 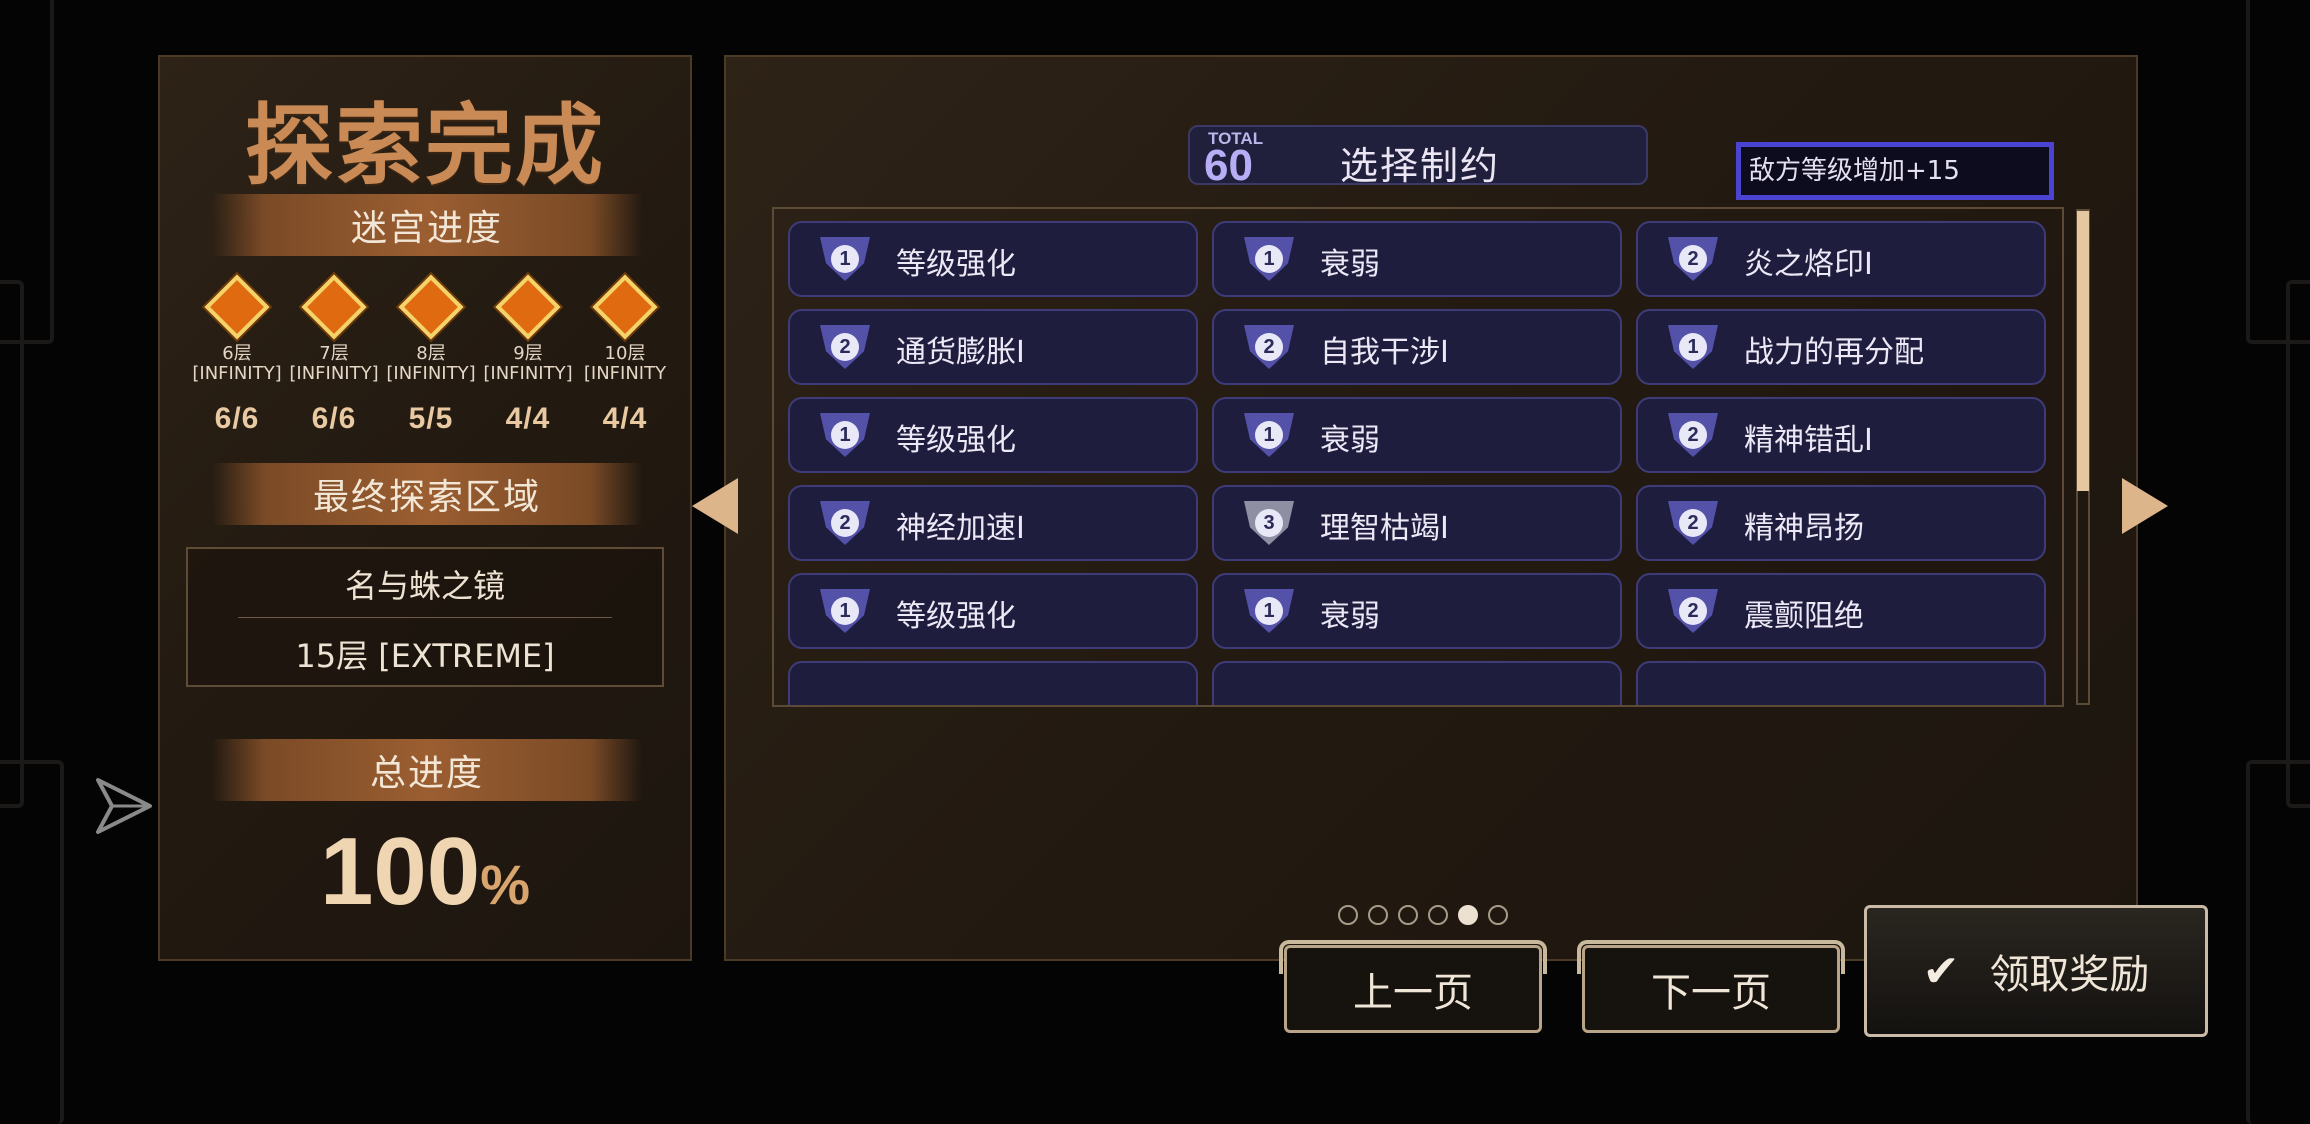 What do you see at coordinates (1384, 528) in the screenshot?
I see `restriction-label: 理智枯竭I` at bounding box center [1384, 528].